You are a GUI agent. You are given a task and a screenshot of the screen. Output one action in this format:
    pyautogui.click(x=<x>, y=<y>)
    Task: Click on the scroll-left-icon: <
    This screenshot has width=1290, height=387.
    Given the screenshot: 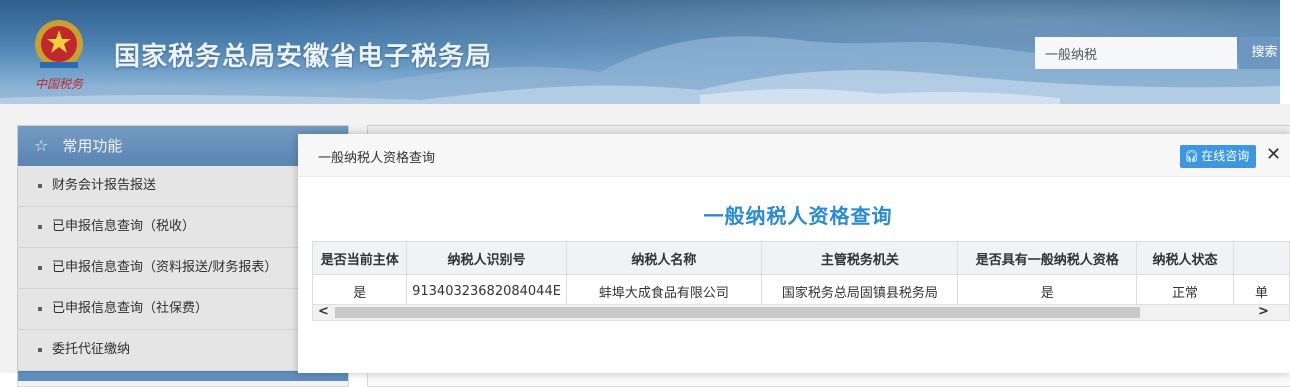 What is the action you would take?
    pyautogui.click(x=323, y=311)
    